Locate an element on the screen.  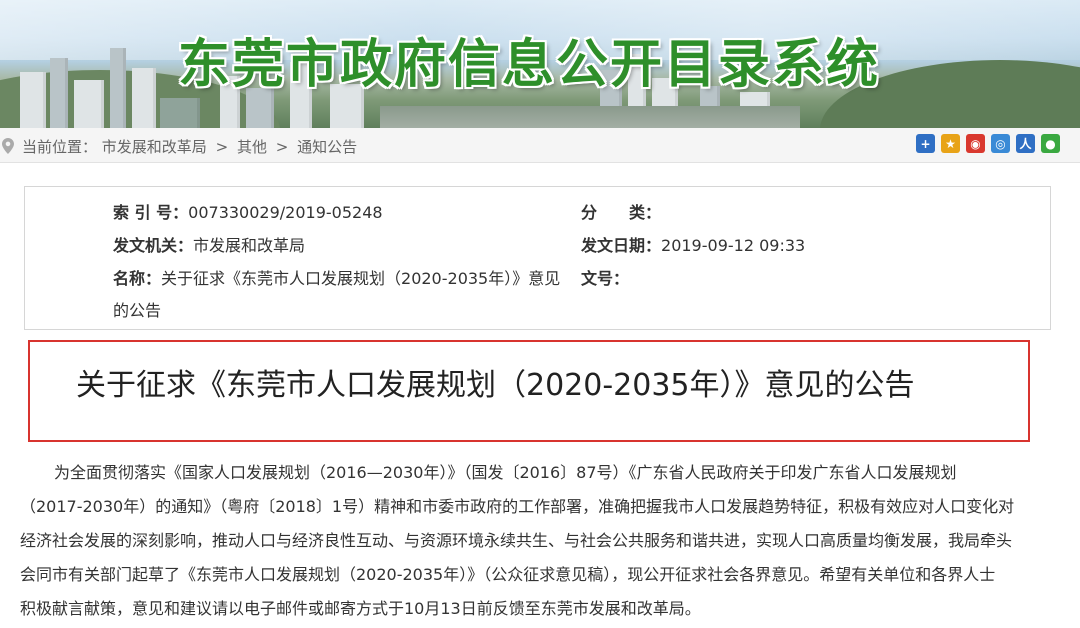
meta-index-label: 索 引 号： is located at coordinates (151, 212).